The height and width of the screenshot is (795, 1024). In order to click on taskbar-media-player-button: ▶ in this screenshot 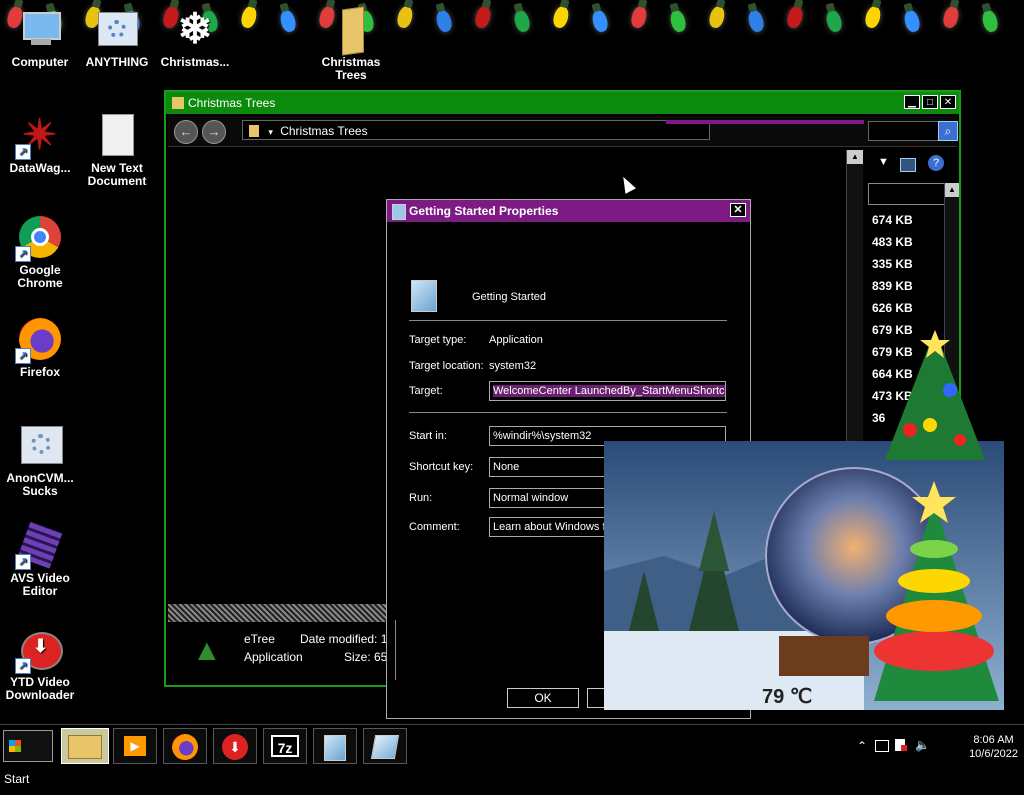, I will do `click(135, 746)`.